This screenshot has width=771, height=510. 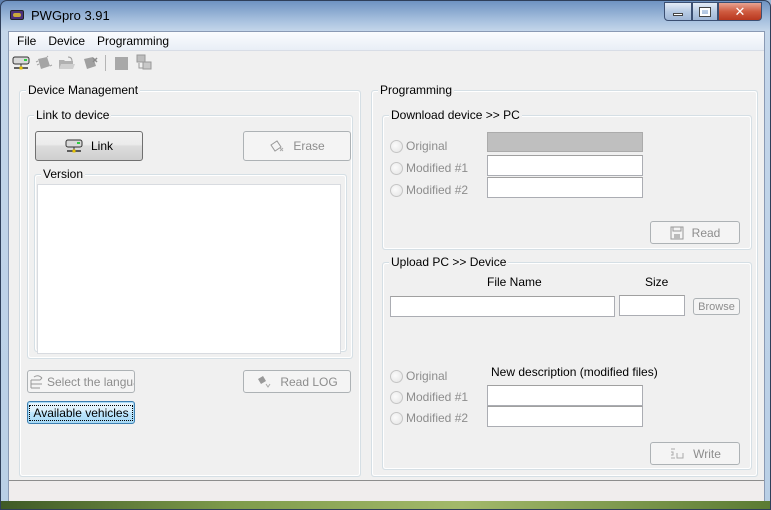 What do you see at coordinates (565, 395) in the screenshot?
I see `upload-modified1-field` at bounding box center [565, 395].